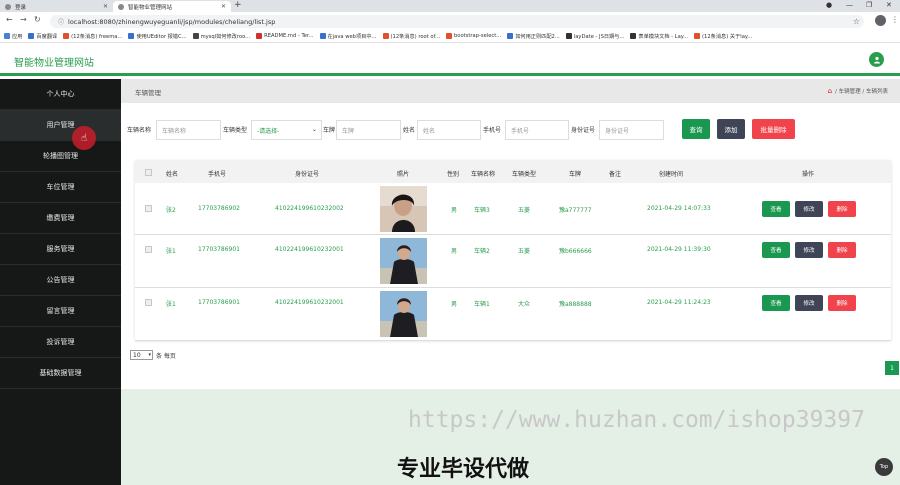  I want to click on cell-name: 张1, so click(171, 251).